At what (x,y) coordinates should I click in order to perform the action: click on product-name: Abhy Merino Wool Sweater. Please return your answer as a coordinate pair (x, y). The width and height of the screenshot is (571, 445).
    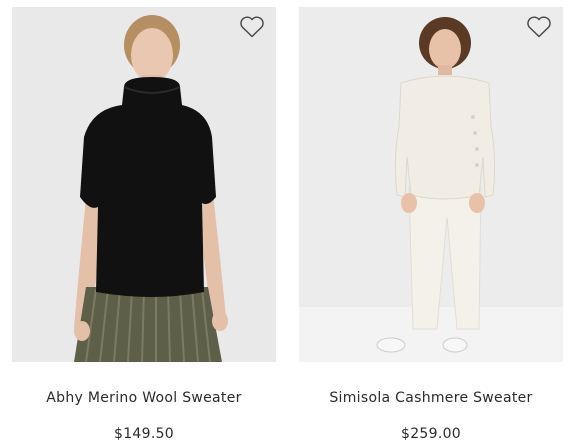
    Looking at the image, I should click on (144, 398).